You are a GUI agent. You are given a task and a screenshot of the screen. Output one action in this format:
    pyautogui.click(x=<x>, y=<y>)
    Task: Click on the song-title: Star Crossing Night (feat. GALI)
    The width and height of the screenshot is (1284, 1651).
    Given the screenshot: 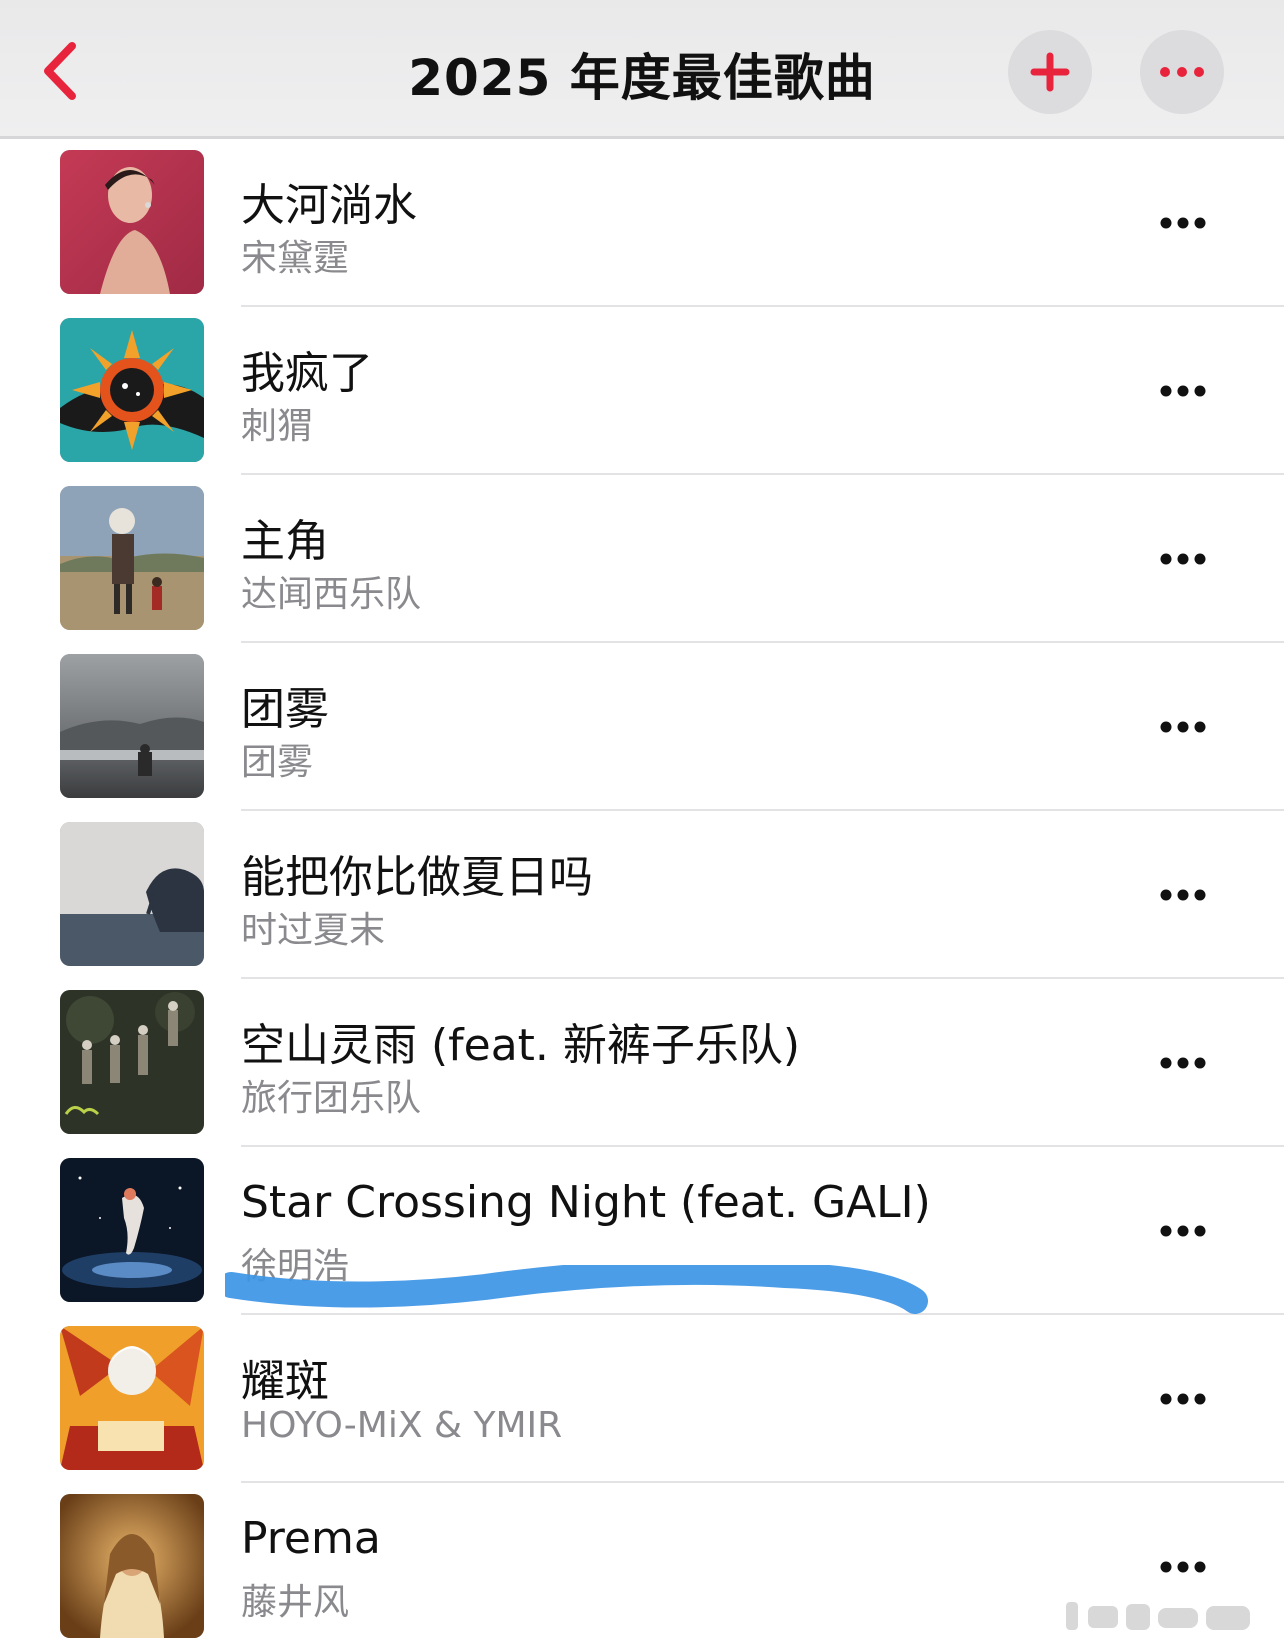 What is the action you would take?
    pyautogui.click(x=586, y=1202)
    